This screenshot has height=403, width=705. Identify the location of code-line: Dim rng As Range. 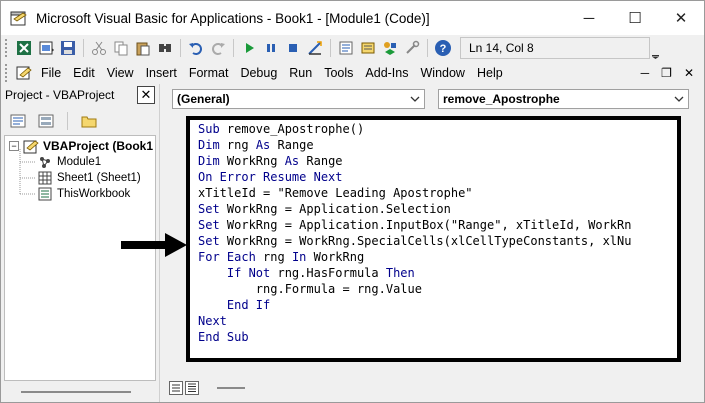
(256, 145).